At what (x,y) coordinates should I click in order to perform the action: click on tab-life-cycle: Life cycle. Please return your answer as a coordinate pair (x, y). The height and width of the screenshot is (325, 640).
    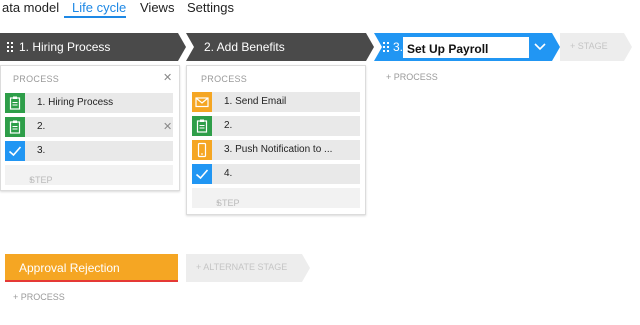
    Looking at the image, I should click on (99, 7).